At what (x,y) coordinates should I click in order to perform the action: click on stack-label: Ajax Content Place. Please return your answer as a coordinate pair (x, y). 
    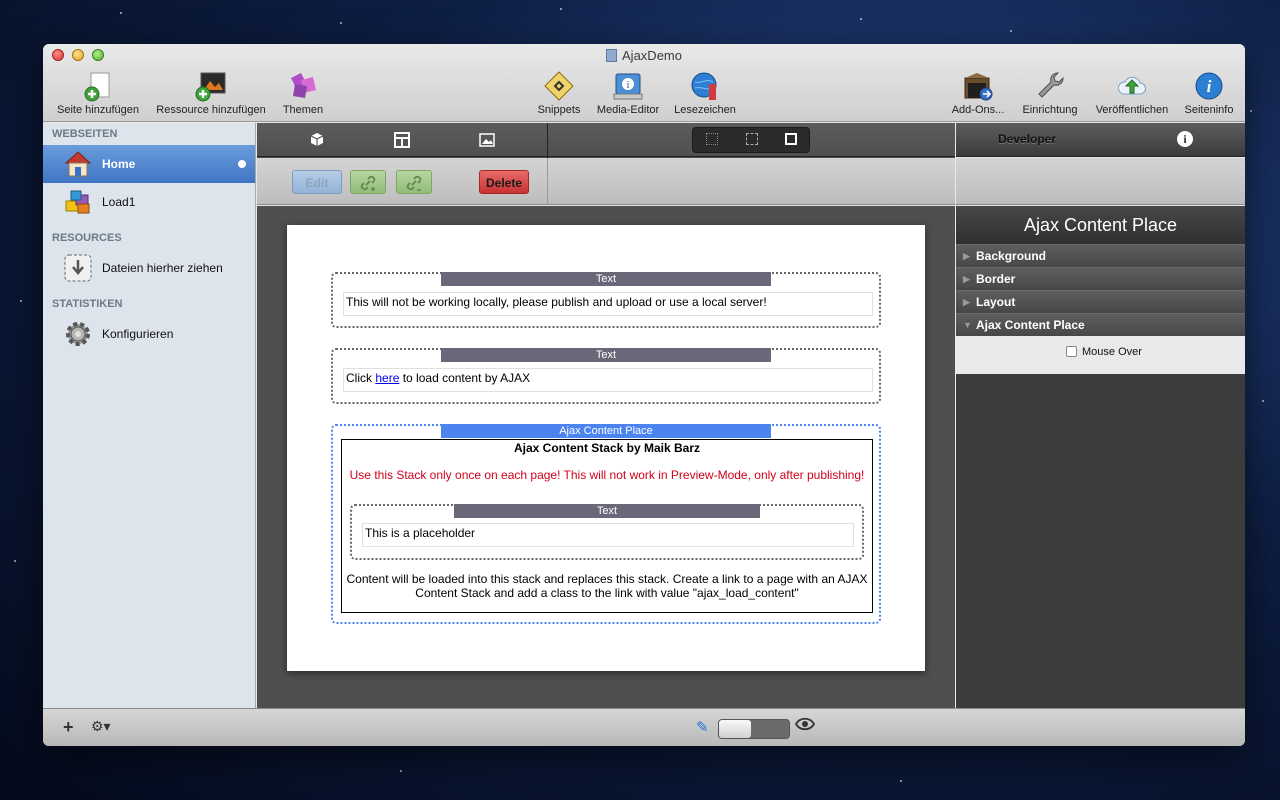
    Looking at the image, I should click on (606, 431).